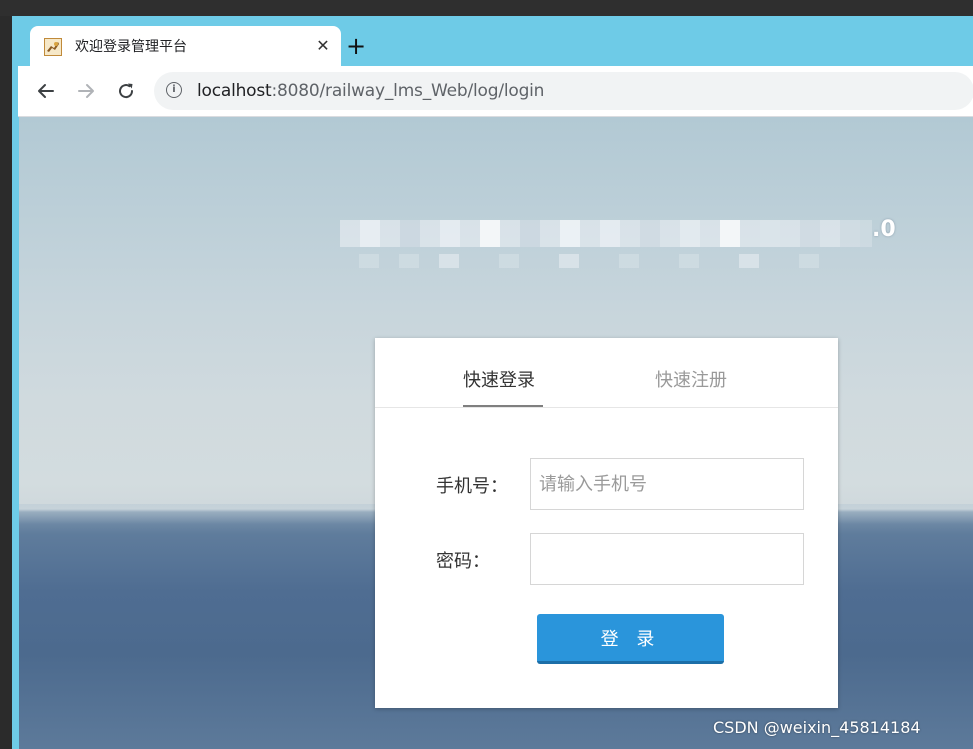 The image size is (973, 749). I want to click on url-text: localhost:8080/railway_lms_Web/log/login, so click(370, 91).